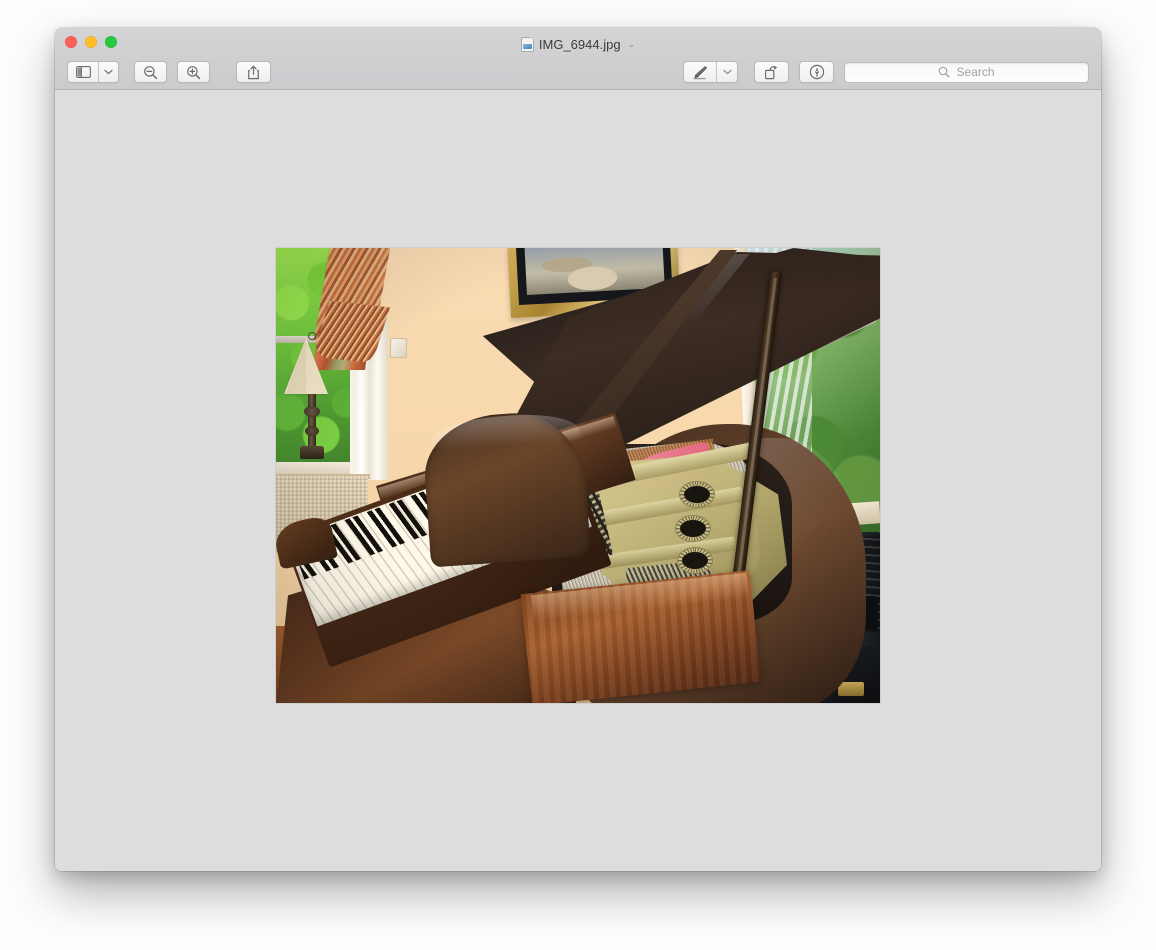  What do you see at coordinates (398, 348) in the screenshot?
I see `light-switch-plate` at bounding box center [398, 348].